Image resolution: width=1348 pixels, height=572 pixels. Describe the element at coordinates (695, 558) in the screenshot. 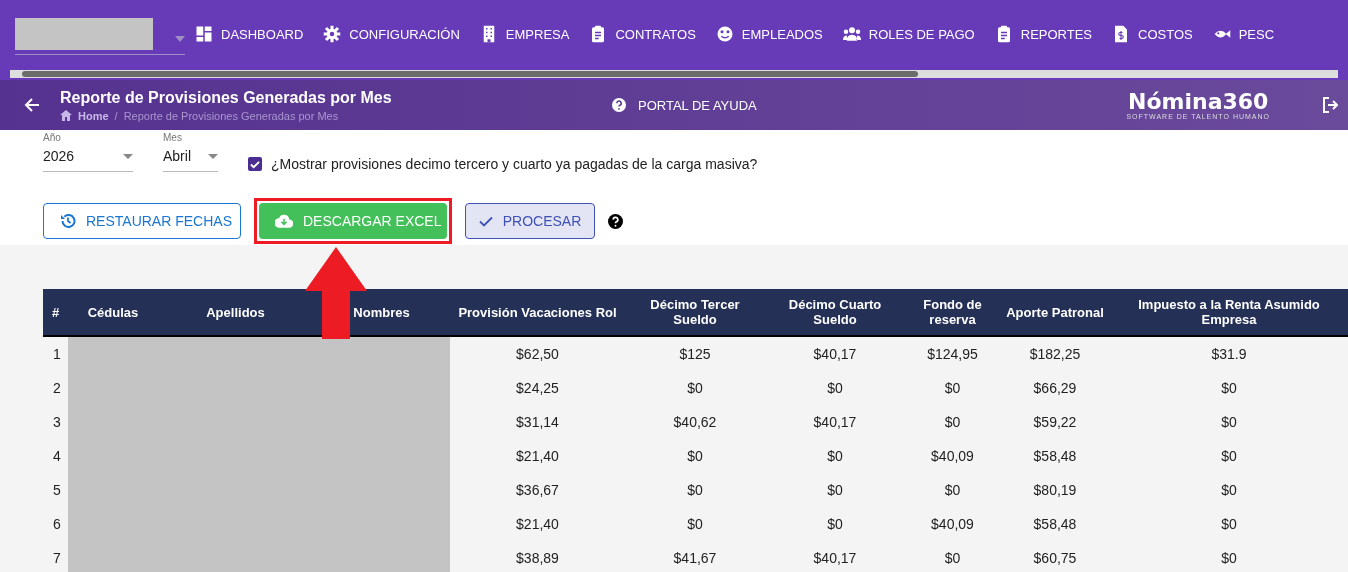

I see `table-cell-text: $41,67` at that location.